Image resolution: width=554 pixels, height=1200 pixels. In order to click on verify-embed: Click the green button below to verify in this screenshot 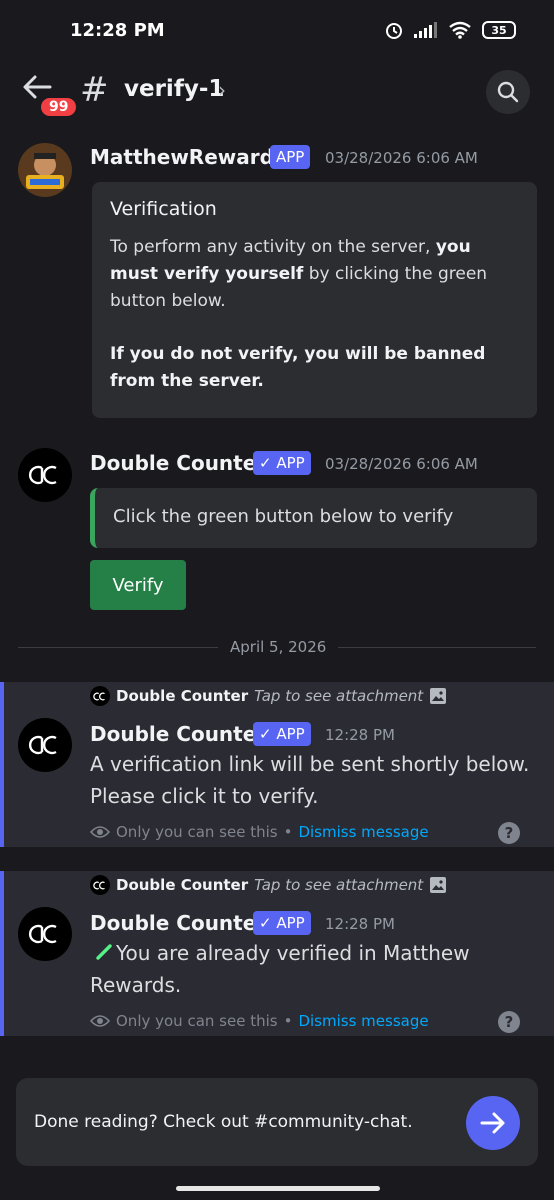, I will do `click(313, 518)`.